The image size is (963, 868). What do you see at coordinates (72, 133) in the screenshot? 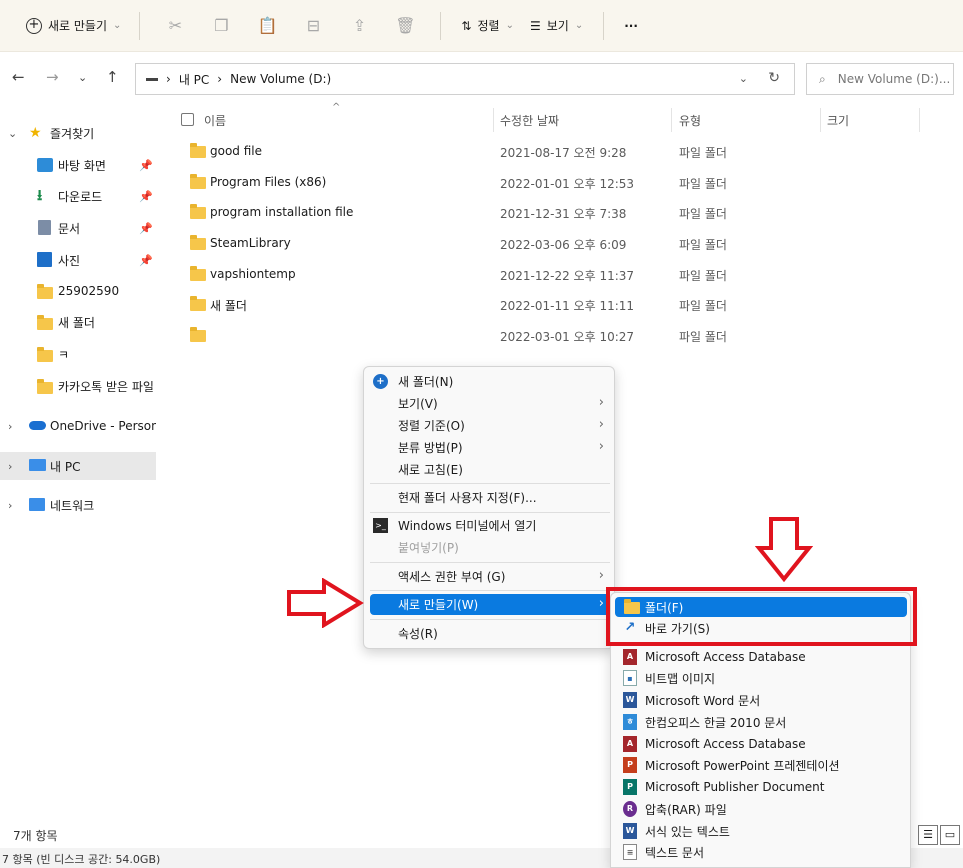
I see `sidebar-label: 즐겨찾기` at bounding box center [72, 133].